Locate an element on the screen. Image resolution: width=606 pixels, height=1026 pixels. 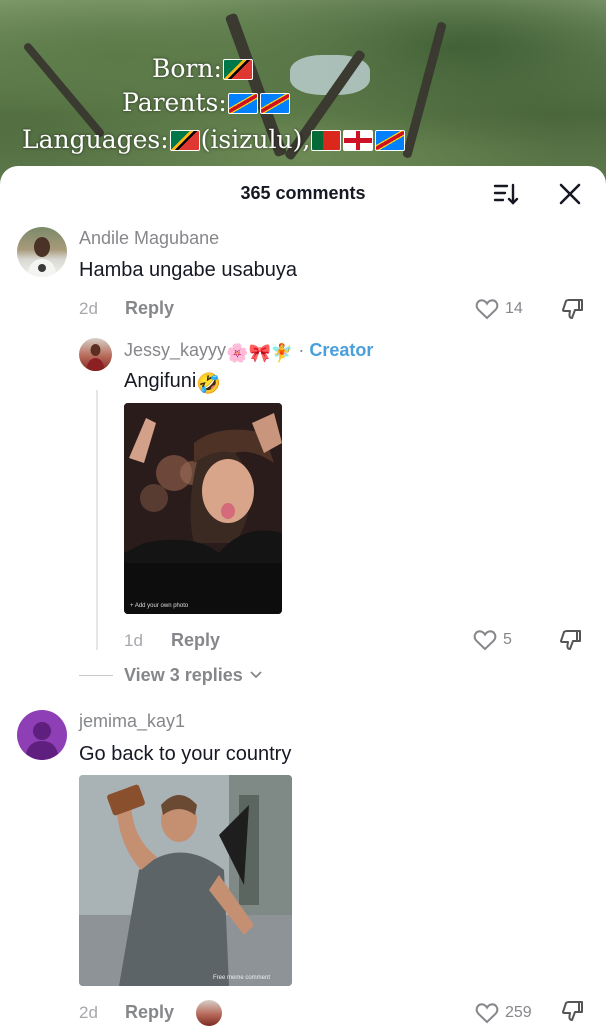
creator-liked-avatar is located at coordinates (209, 1013).